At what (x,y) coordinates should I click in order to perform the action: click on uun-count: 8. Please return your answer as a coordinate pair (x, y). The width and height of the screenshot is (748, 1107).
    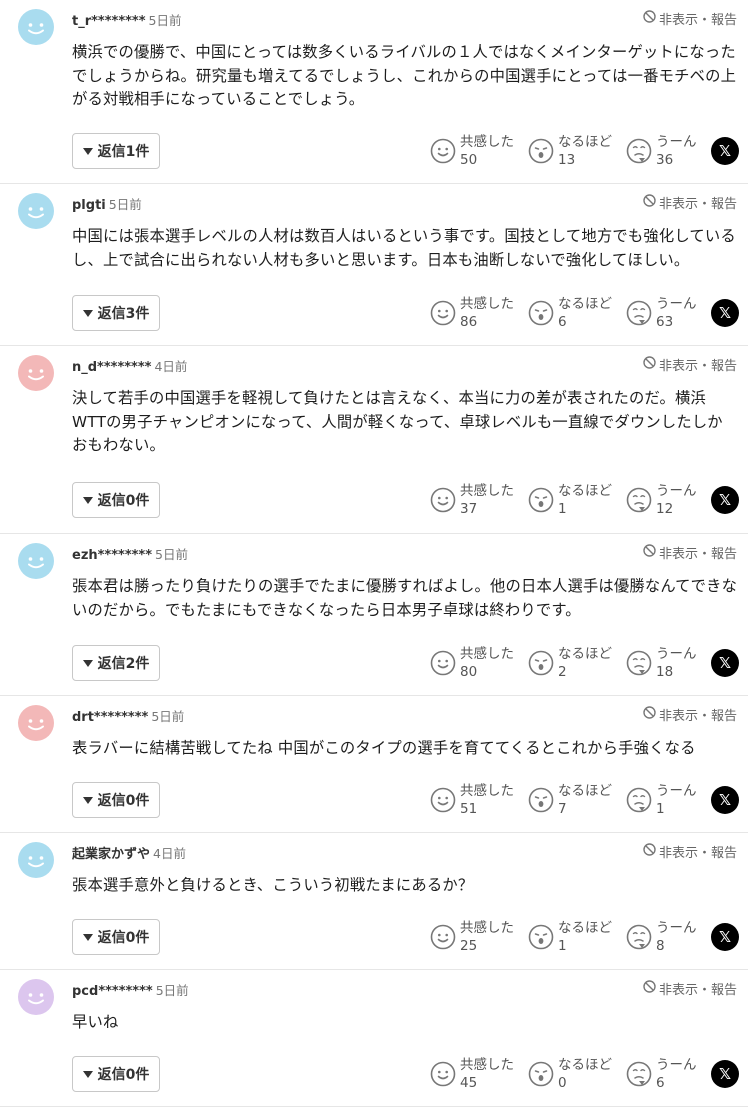
    Looking at the image, I should click on (660, 946).